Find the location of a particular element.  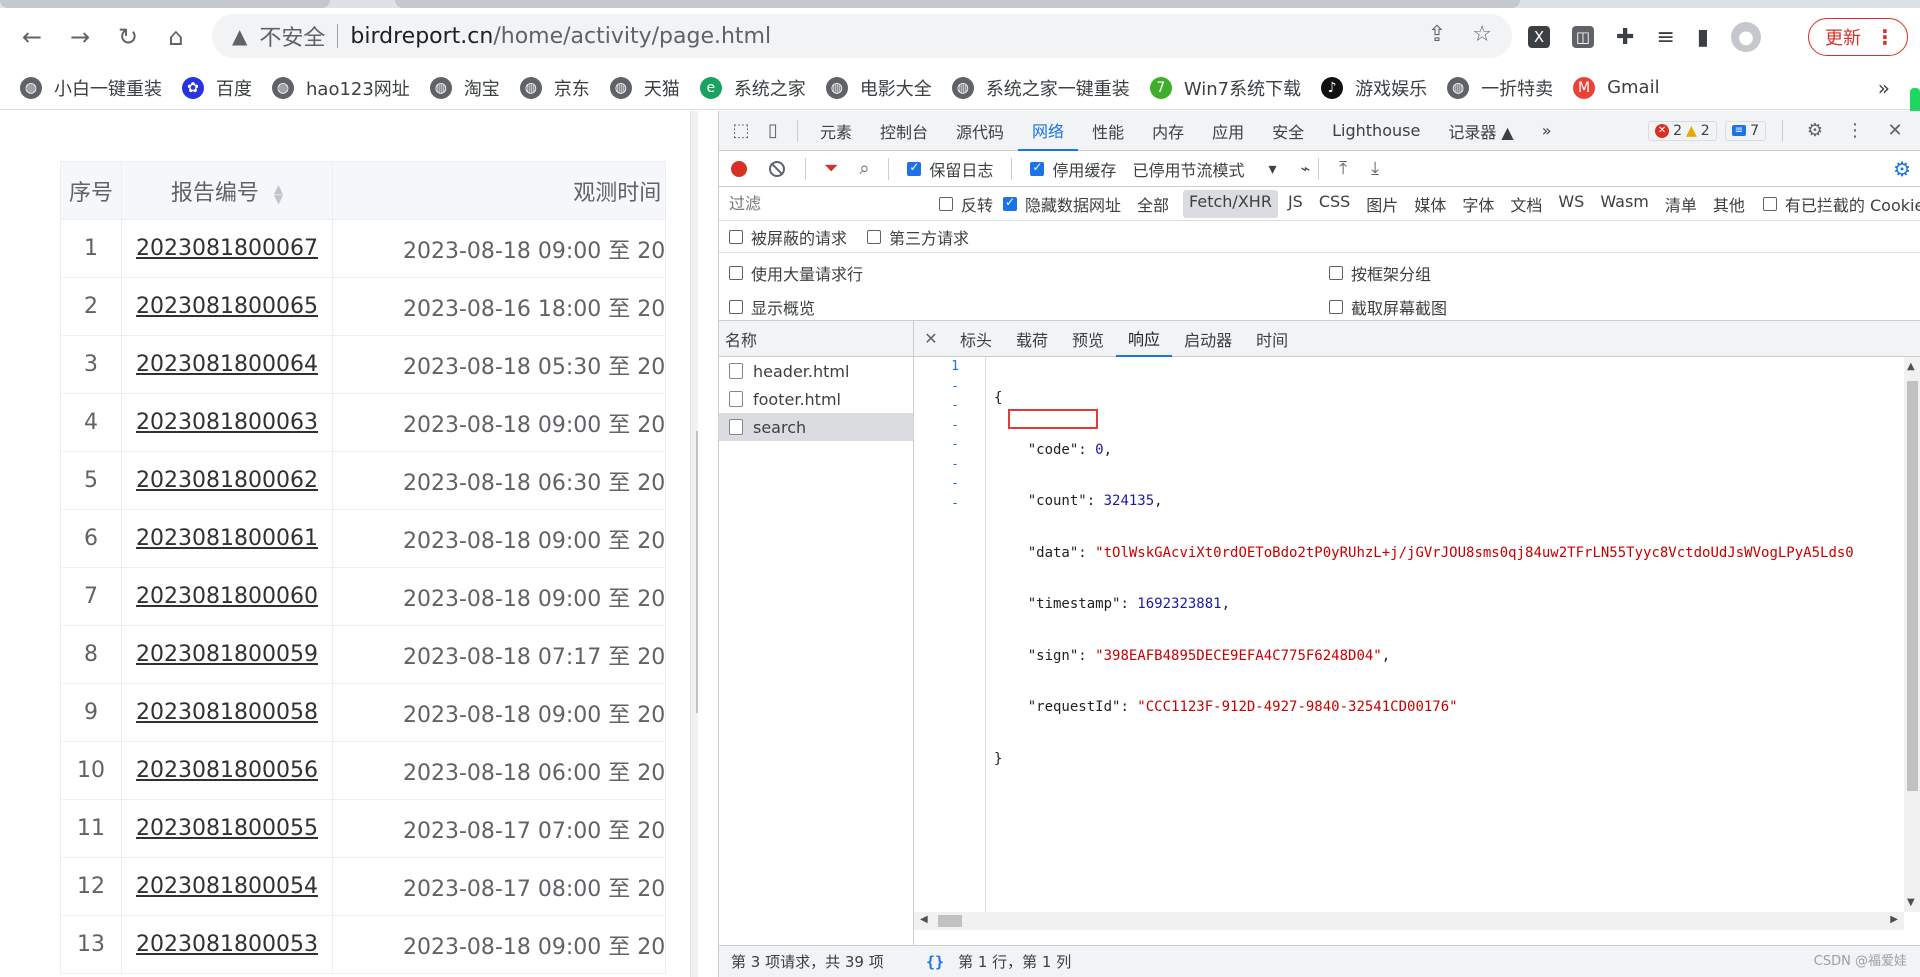

devtools-tab: 控制台 is located at coordinates (904, 131).